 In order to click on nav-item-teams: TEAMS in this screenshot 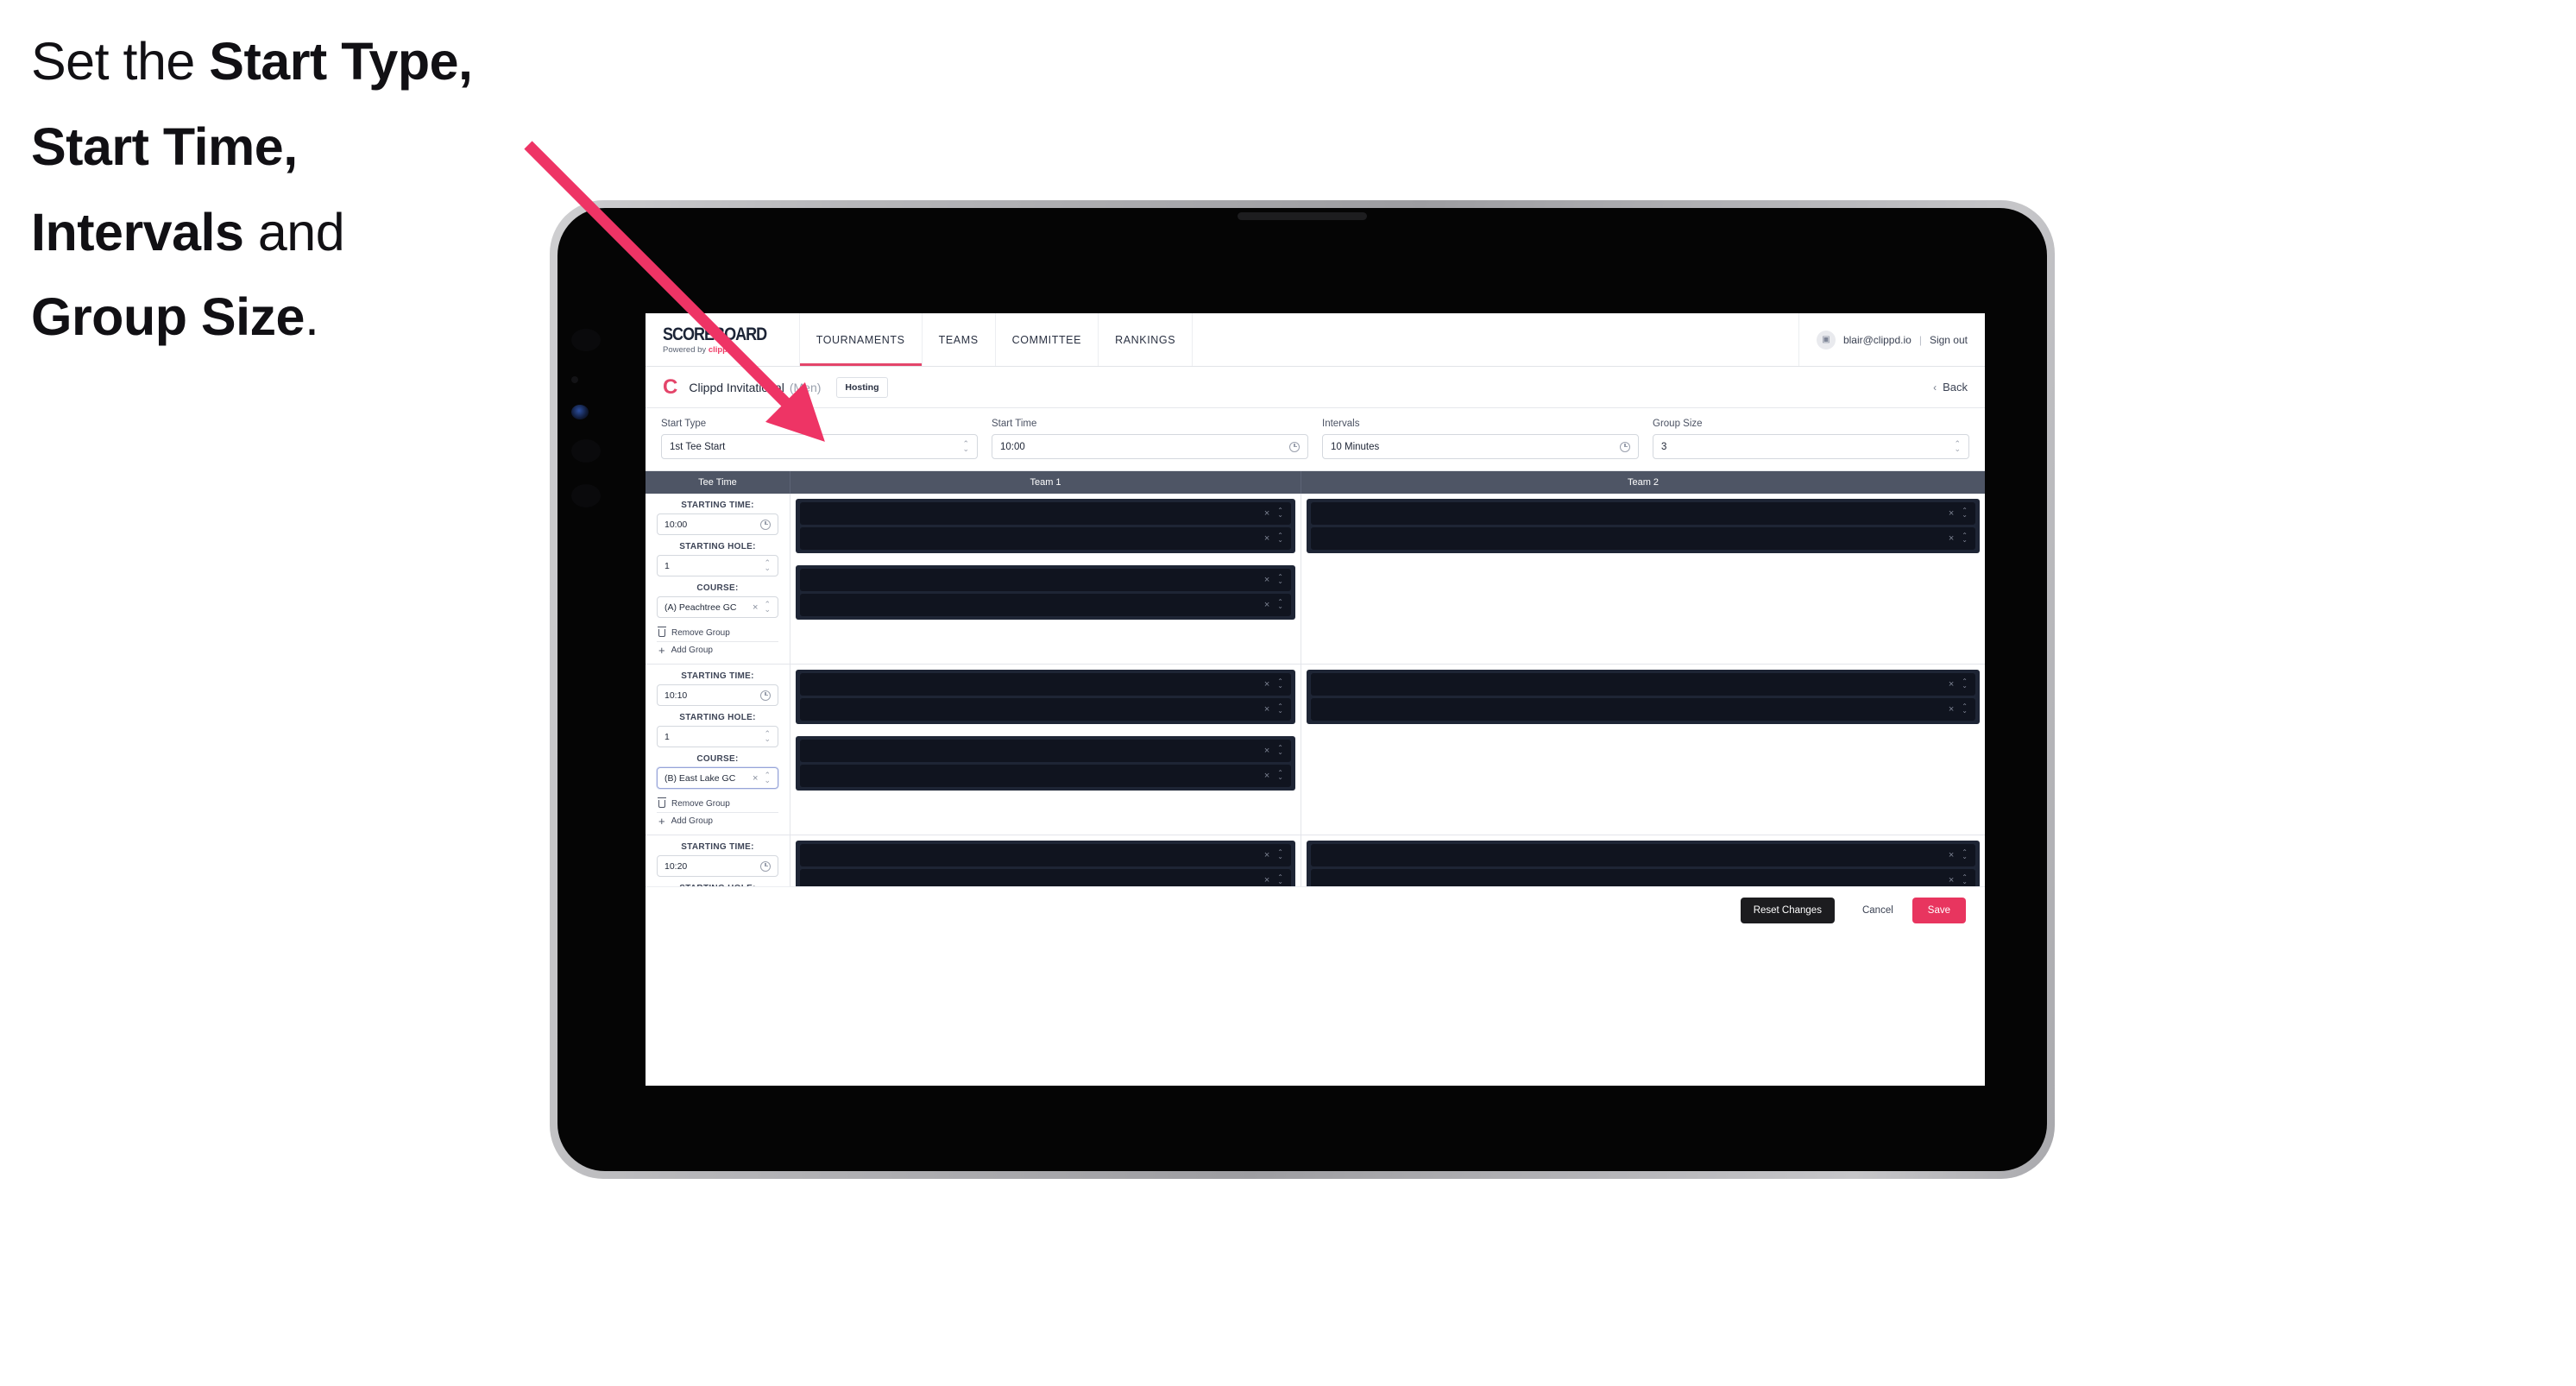, I will do `click(960, 339)`.